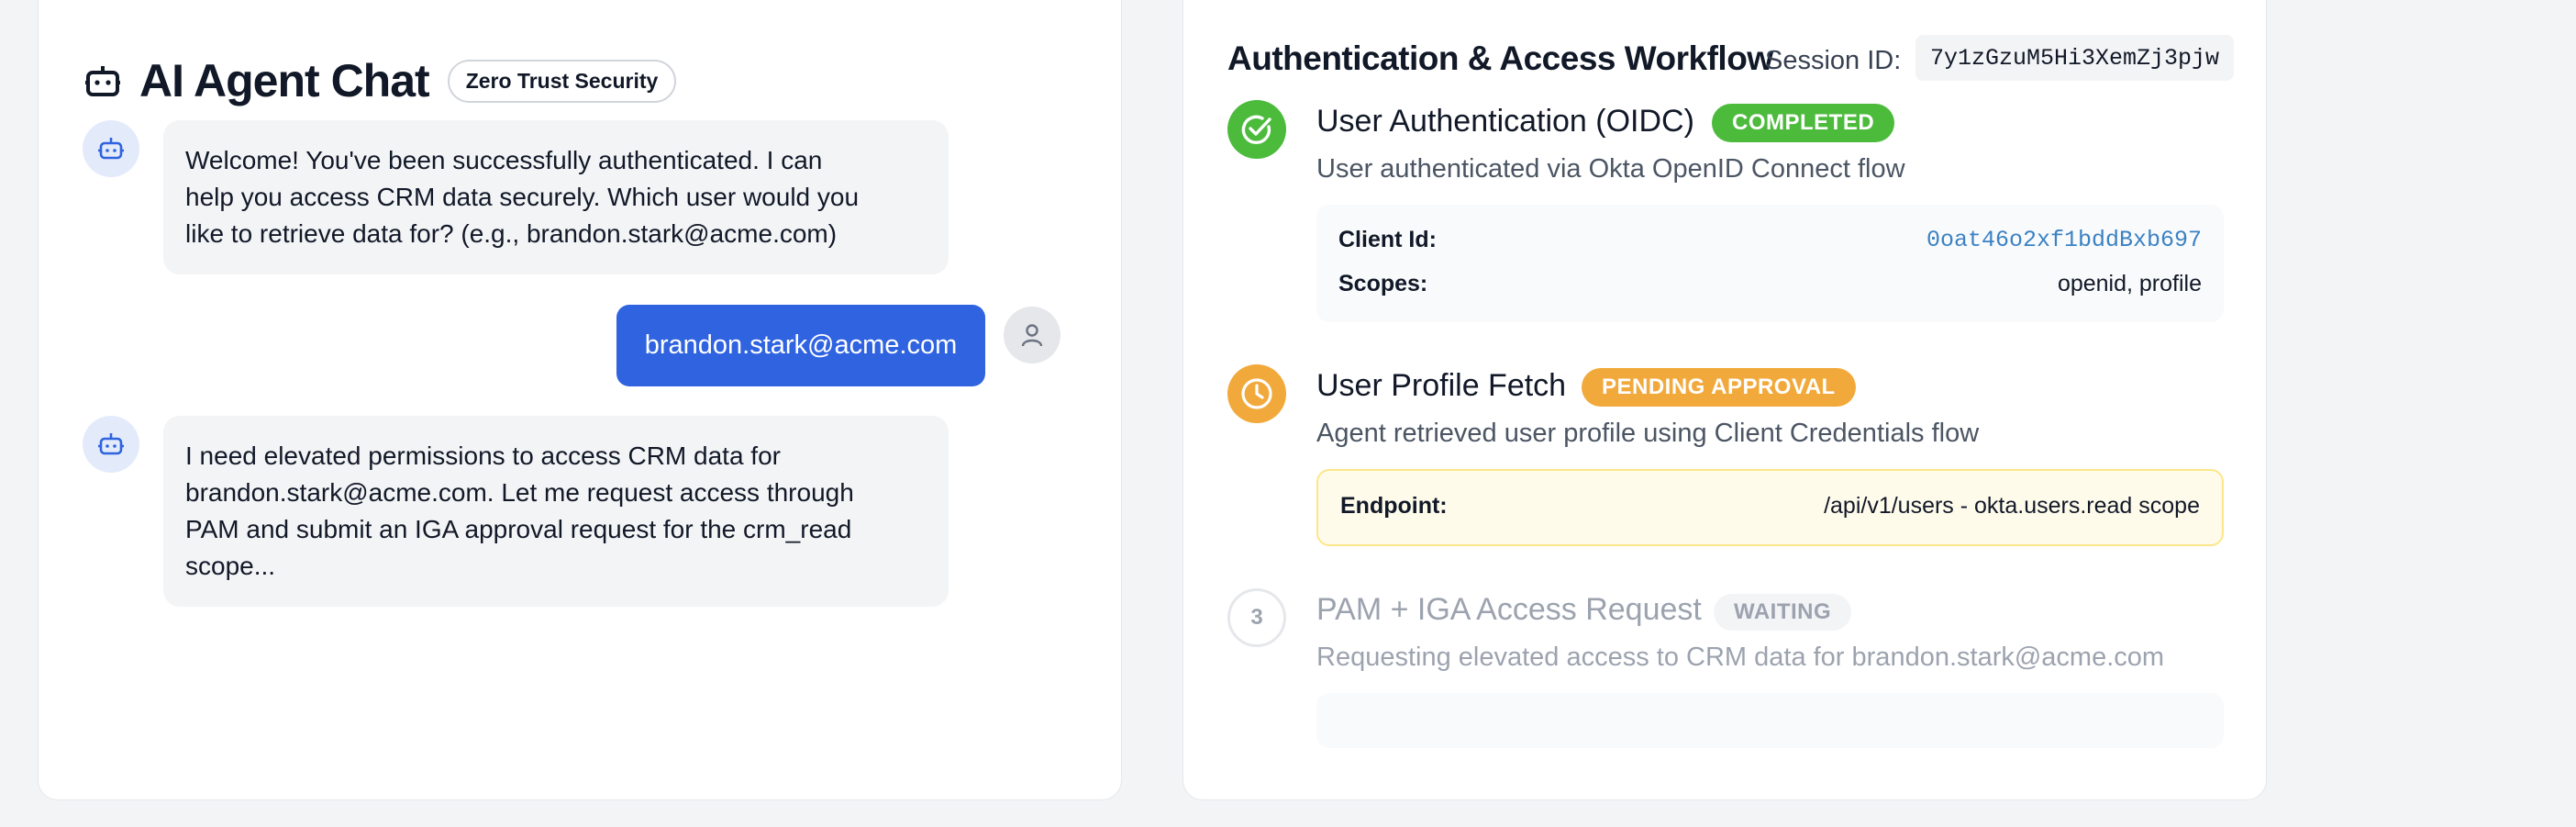  What do you see at coordinates (2075, 58) in the screenshot?
I see `session-id: 7y1zGzuM5Hi3XemZj3pjw` at bounding box center [2075, 58].